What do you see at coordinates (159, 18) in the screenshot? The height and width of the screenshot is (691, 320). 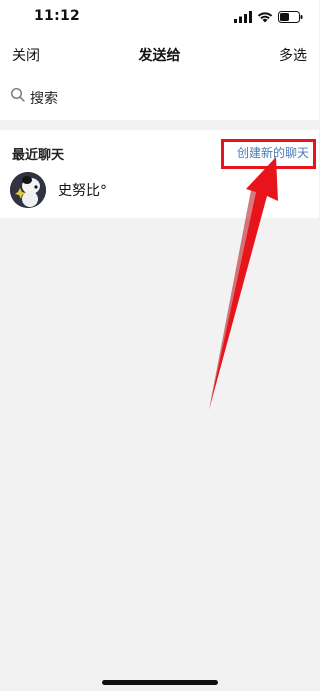 I see `status-bar: 11:12` at bounding box center [159, 18].